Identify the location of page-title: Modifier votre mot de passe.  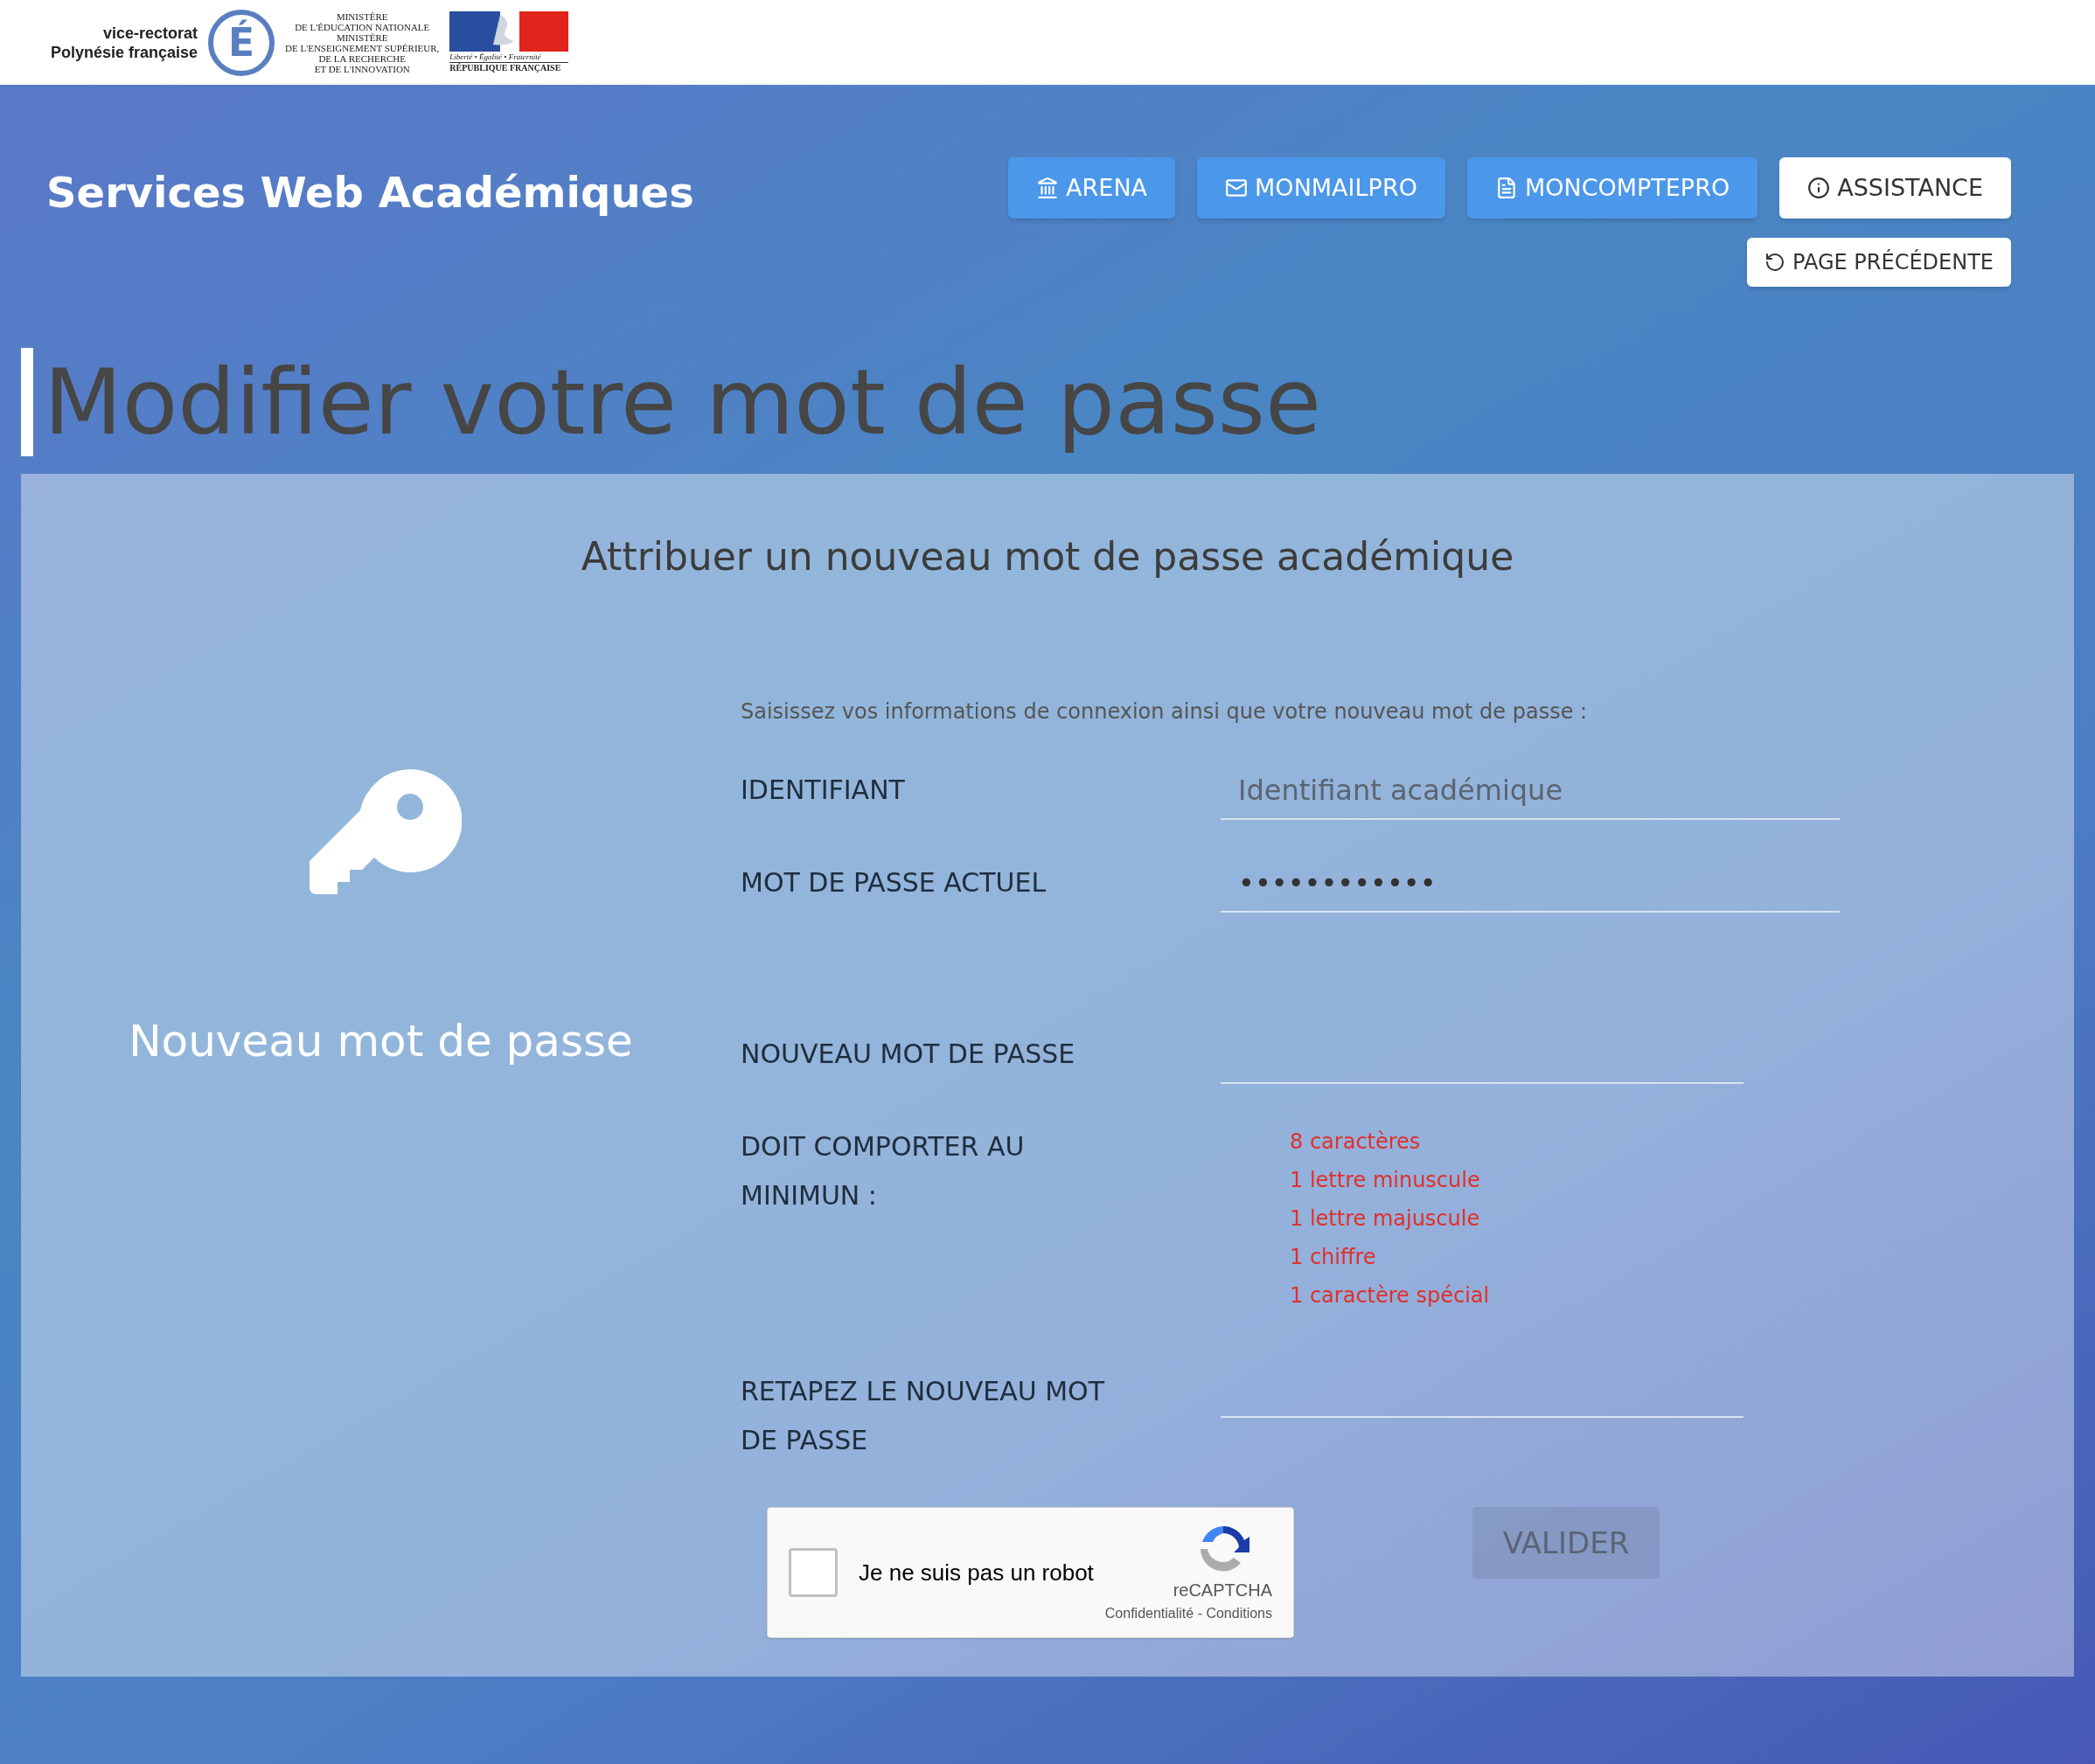
(682, 402).